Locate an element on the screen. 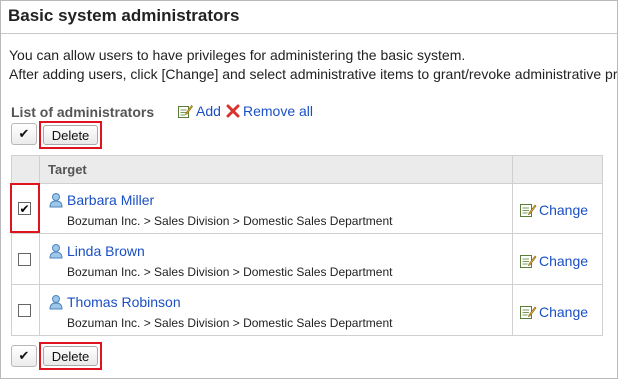 This screenshot has width=618, height=379. remove-all-x-icon is located at coordinates (233, 111).